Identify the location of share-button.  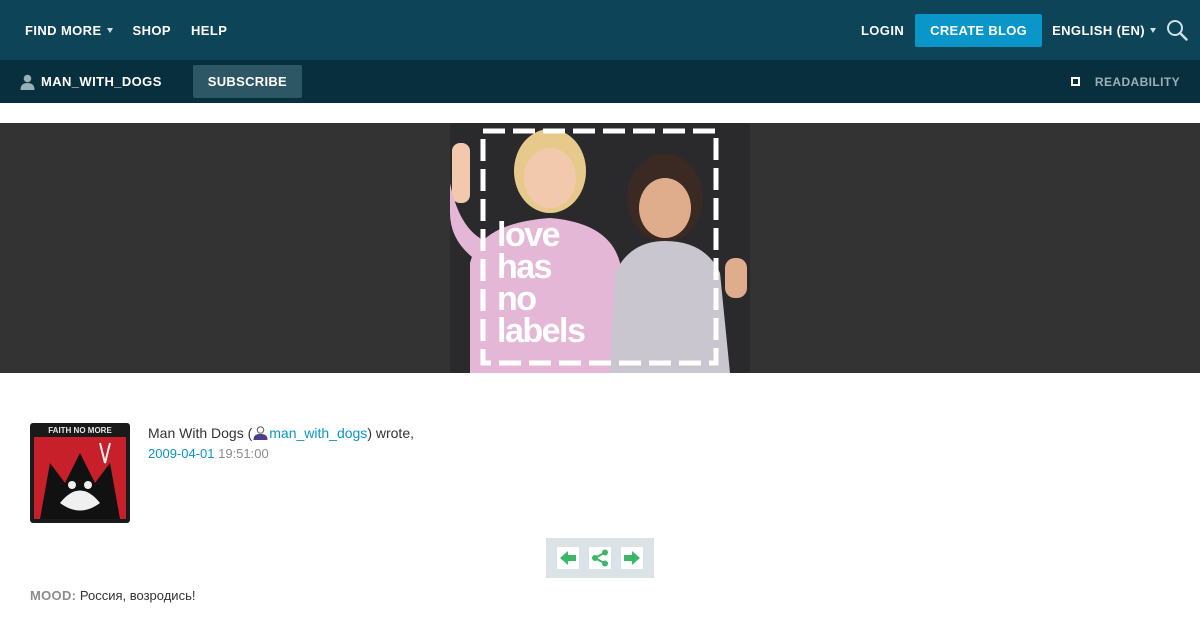
(600, 558).